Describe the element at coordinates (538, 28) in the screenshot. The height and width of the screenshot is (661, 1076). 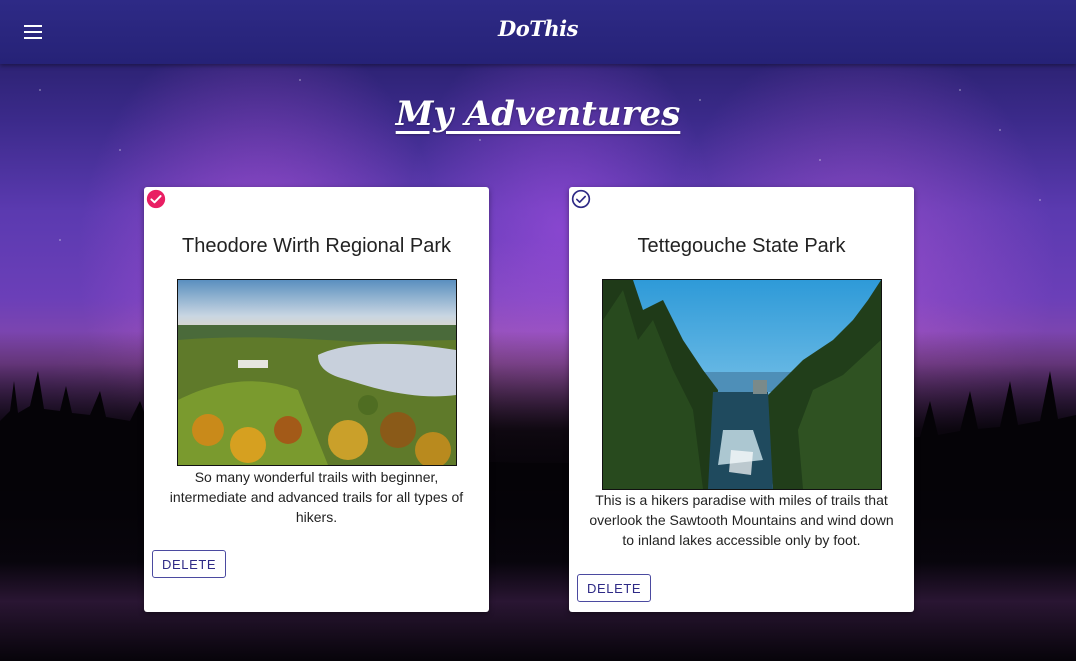
I see `app-brand: DoThis` at that location.